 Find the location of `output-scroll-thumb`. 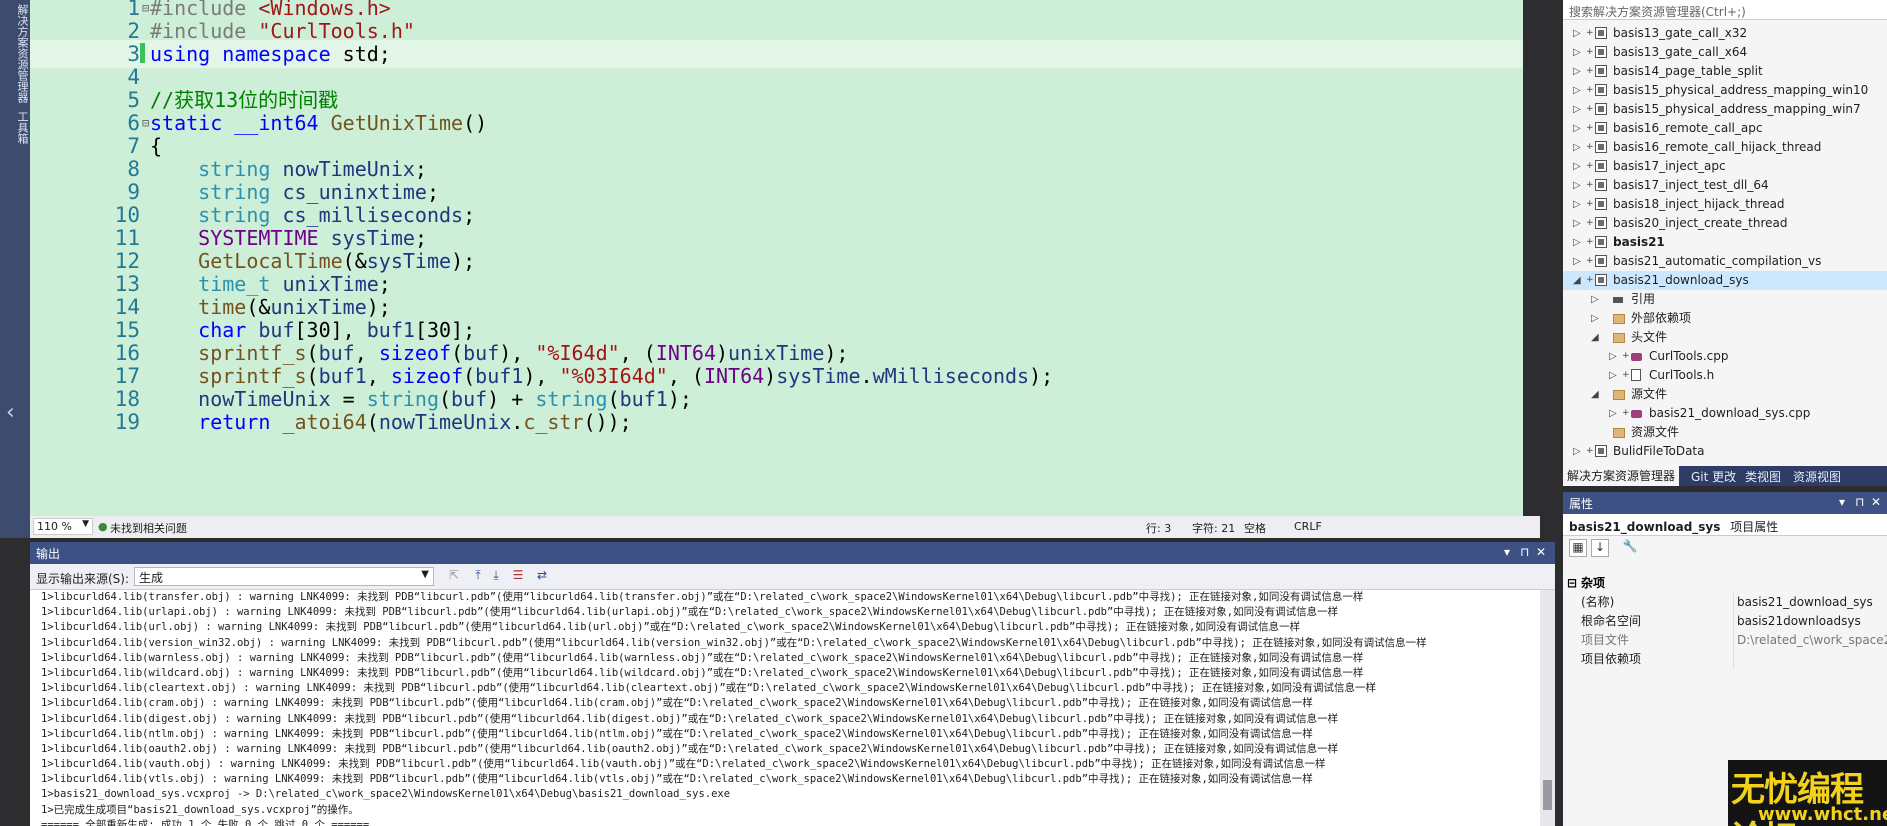

output-scroll-thumb is located at coordinates (1547, 795).